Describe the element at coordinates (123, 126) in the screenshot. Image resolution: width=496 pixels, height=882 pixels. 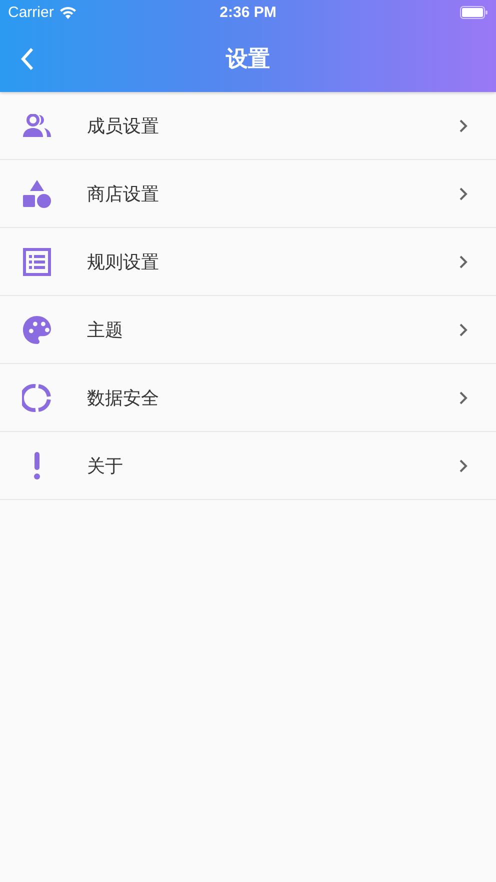
I see `row-label: 成员设置` at that location.